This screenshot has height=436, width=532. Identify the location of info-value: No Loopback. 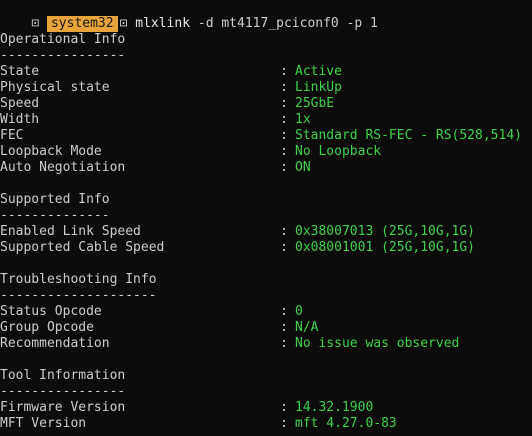
(338, 151).